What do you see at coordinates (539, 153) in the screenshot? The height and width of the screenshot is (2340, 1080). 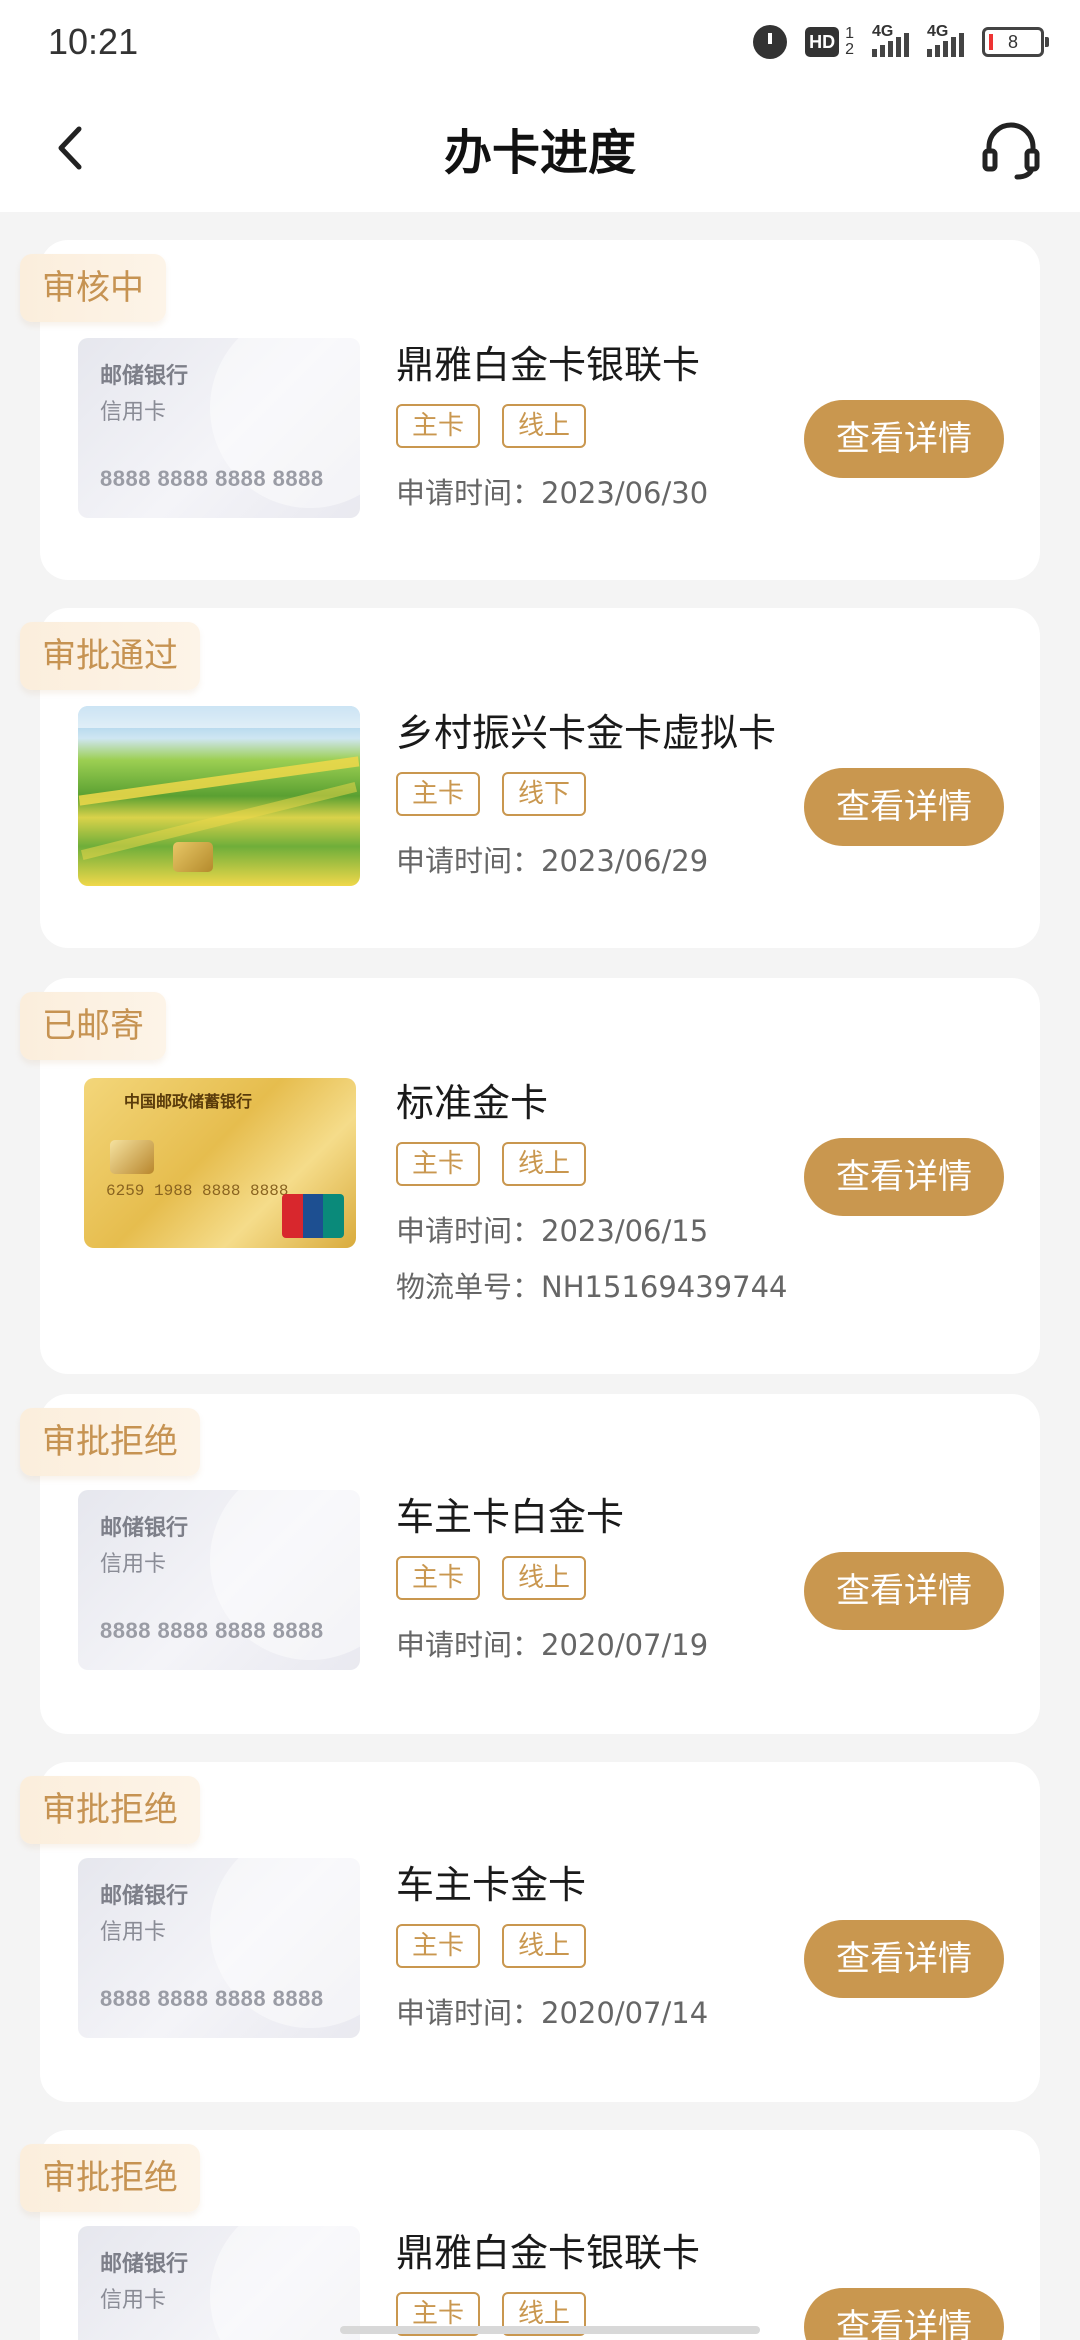 I see `page-title: 办卡进度` at bounding box center [539, 153].